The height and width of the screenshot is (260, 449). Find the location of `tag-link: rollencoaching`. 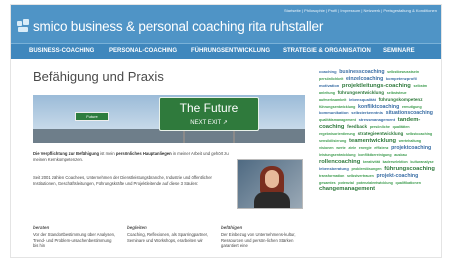

tag-link: rollencoaching is located at coordinates (339, 162).